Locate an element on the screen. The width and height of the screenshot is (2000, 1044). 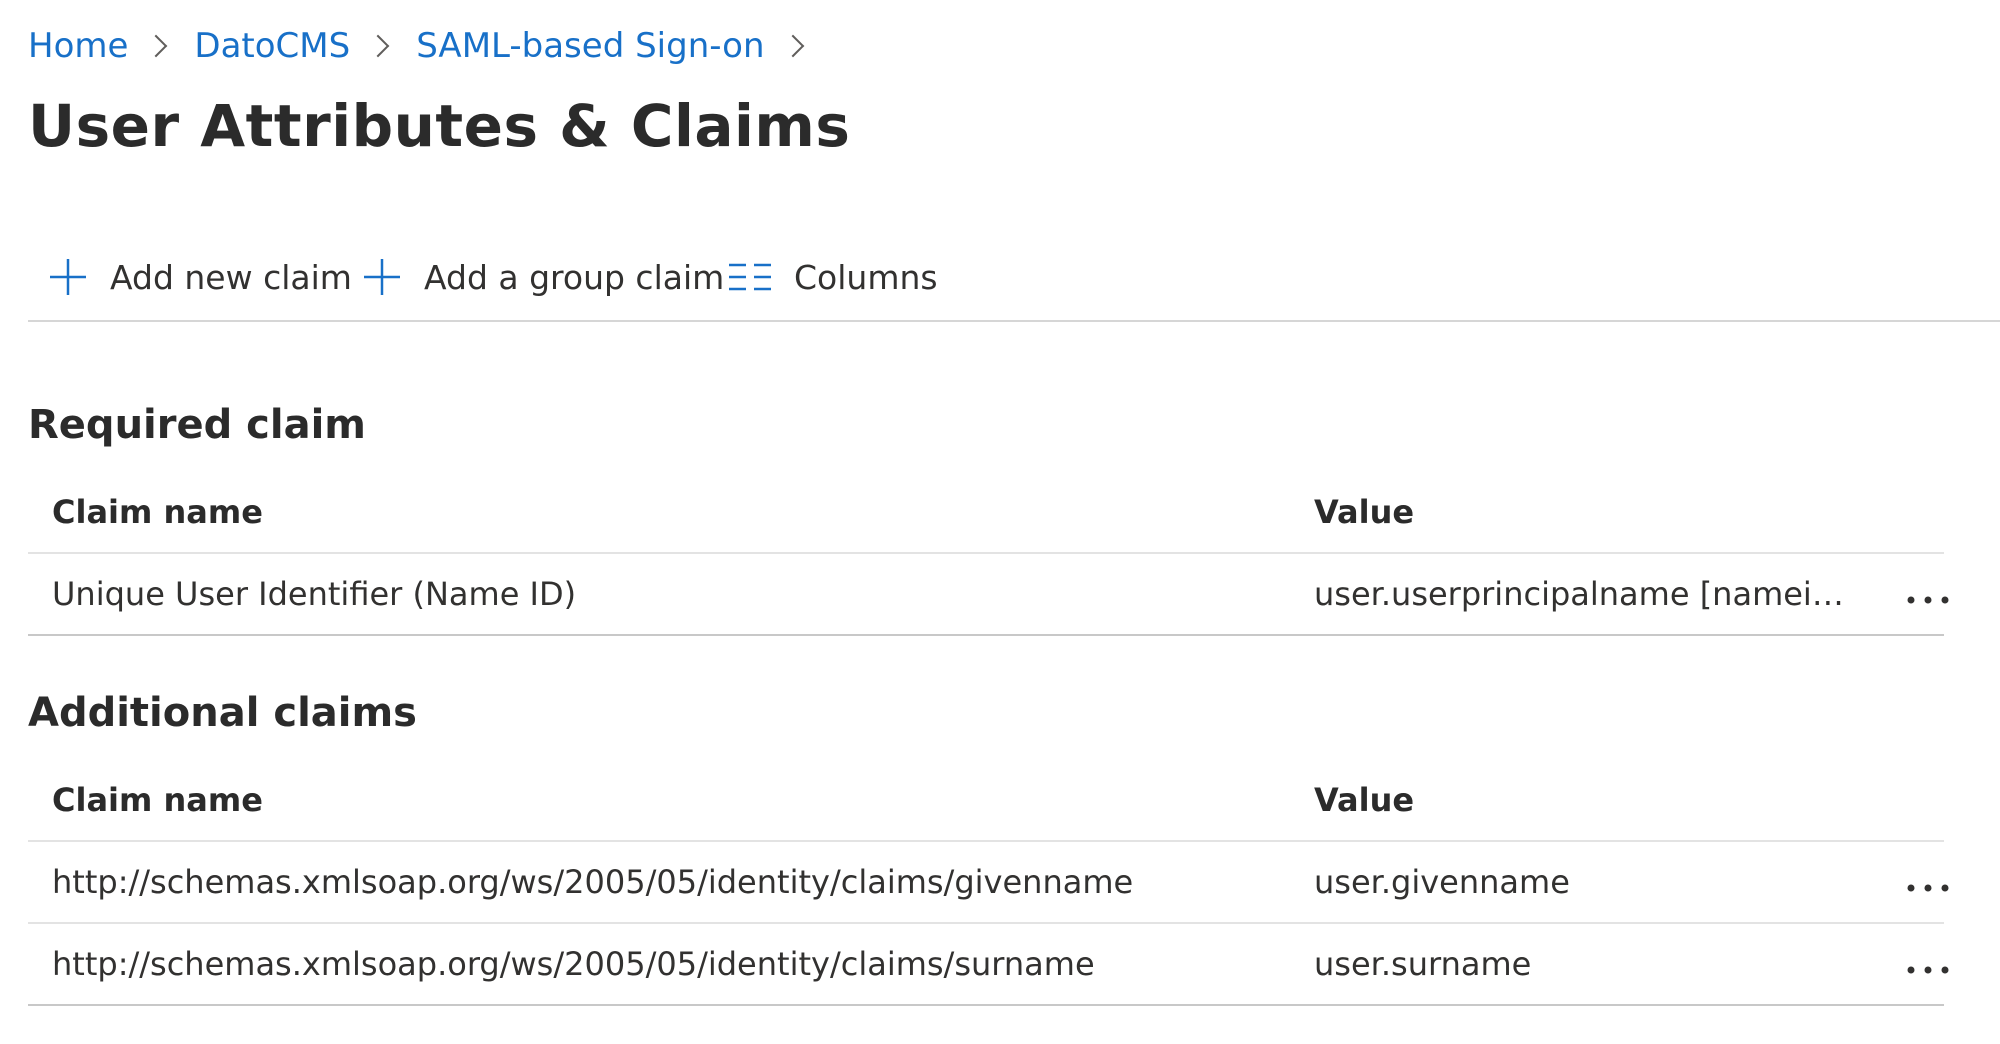
breadcrumb-item-datocms: DatoCMS is located at coordinates (272, 46).